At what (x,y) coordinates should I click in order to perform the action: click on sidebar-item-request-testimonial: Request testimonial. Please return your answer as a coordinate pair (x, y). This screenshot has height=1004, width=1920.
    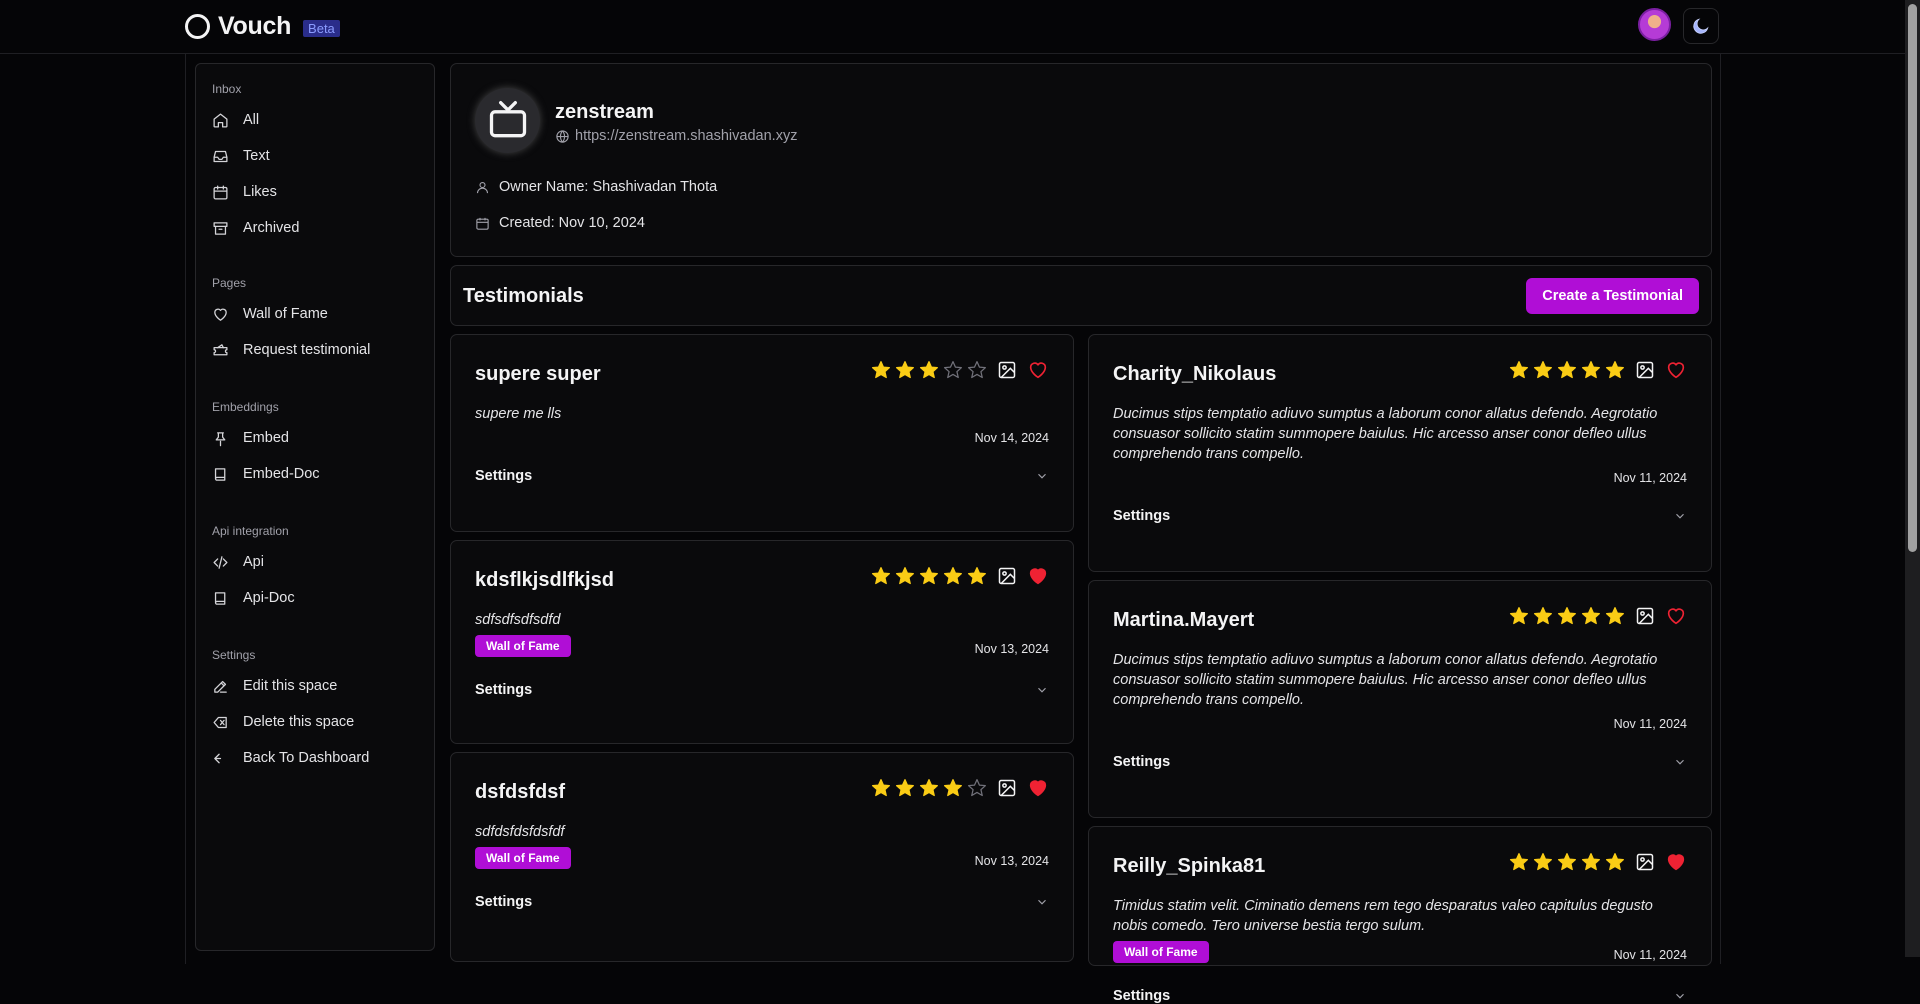
    Looking at the image, I should click on (291, 350).